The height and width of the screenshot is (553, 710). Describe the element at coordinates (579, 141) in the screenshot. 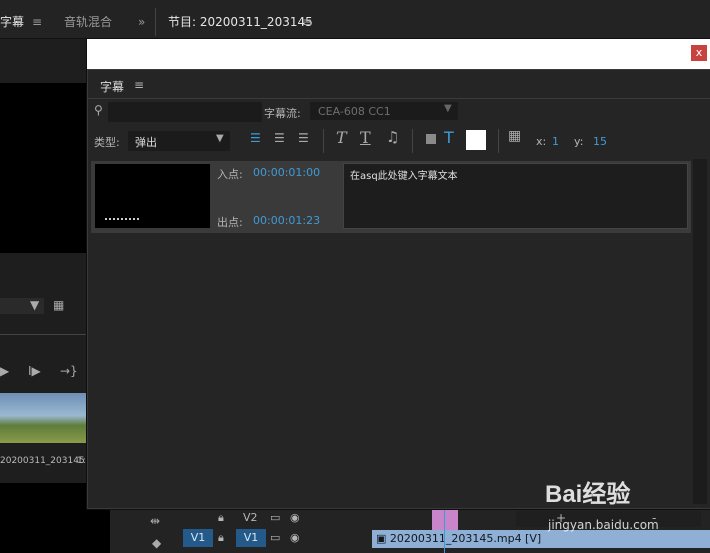

I see `y-label: y:` at that location.